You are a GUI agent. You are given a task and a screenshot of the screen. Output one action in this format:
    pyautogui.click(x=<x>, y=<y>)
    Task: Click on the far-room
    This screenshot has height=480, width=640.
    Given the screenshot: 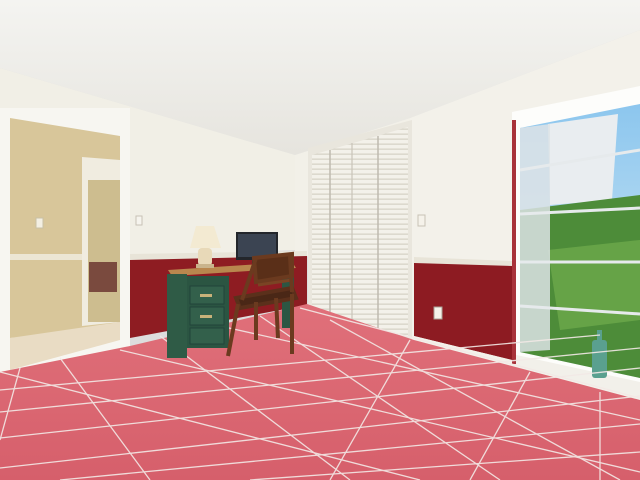 What is the action you would take?
    pyautogui.click(x=104, y=251)
    